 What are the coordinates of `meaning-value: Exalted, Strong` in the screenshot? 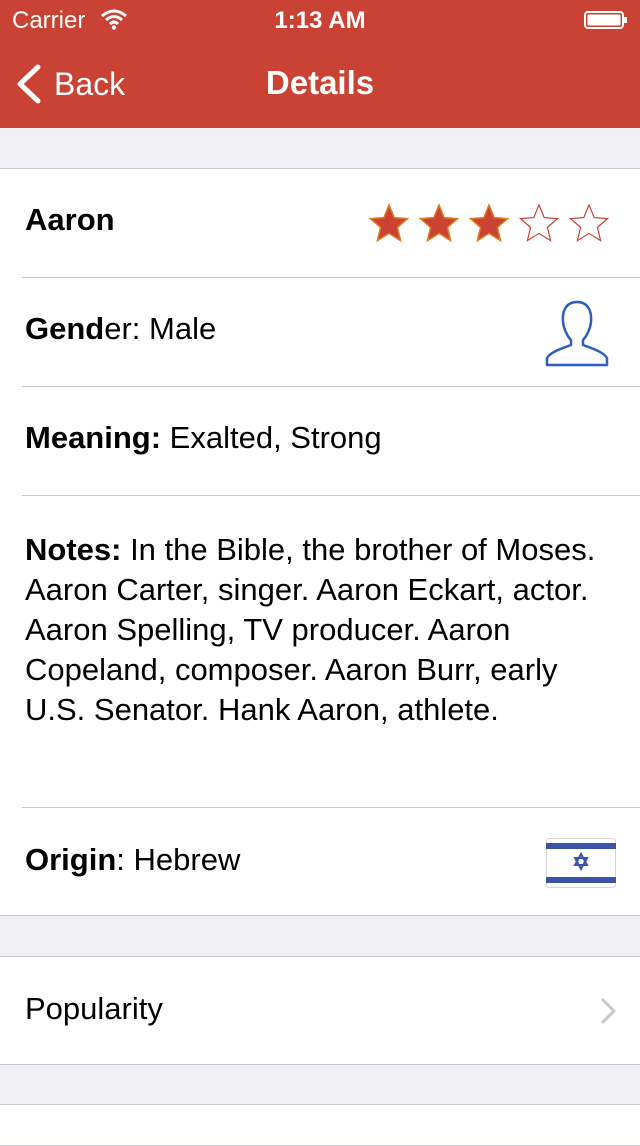 It's located at (271, 437).